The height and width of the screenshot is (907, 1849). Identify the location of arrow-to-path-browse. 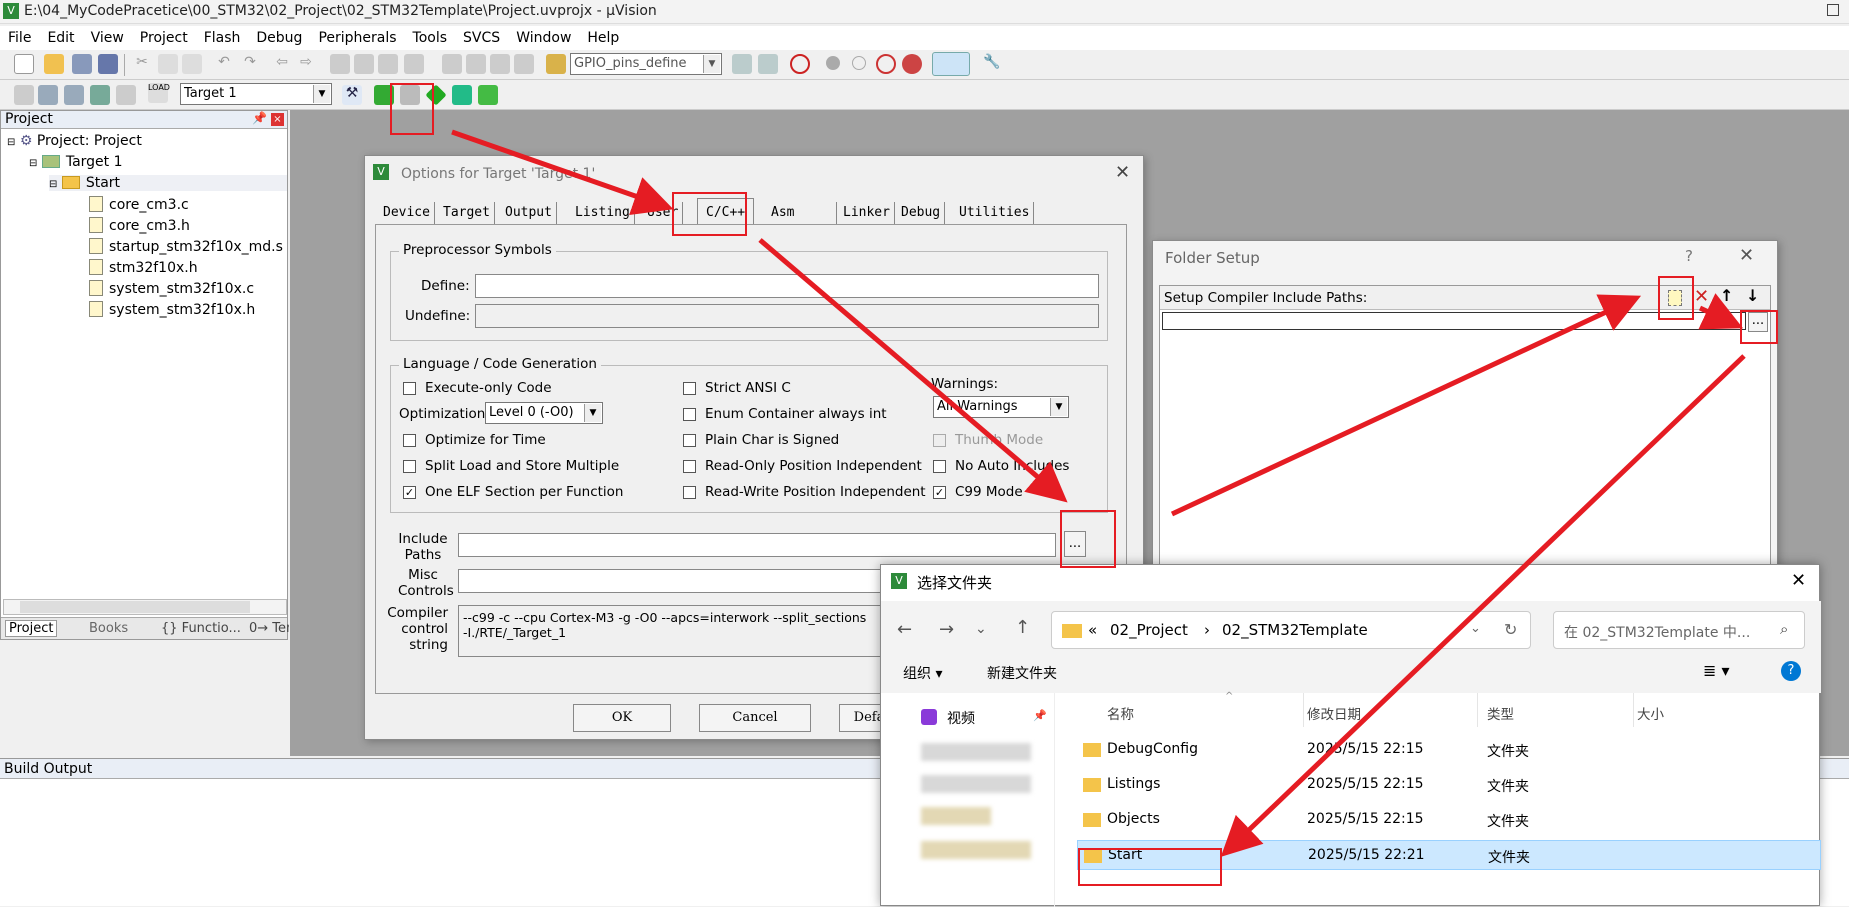
(1721, 311).